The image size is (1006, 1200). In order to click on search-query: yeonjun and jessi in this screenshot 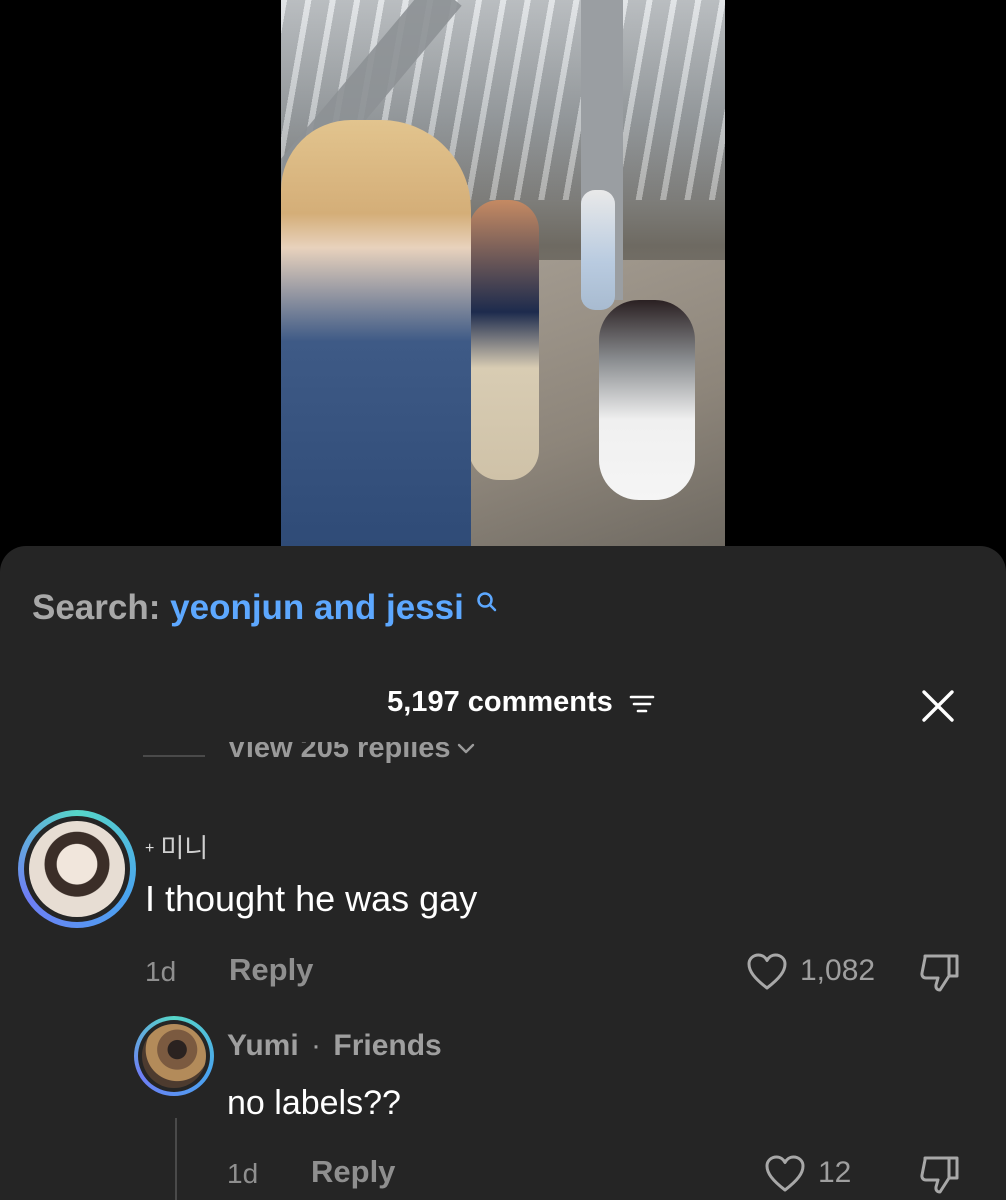, I will do `click(317, 607)`.